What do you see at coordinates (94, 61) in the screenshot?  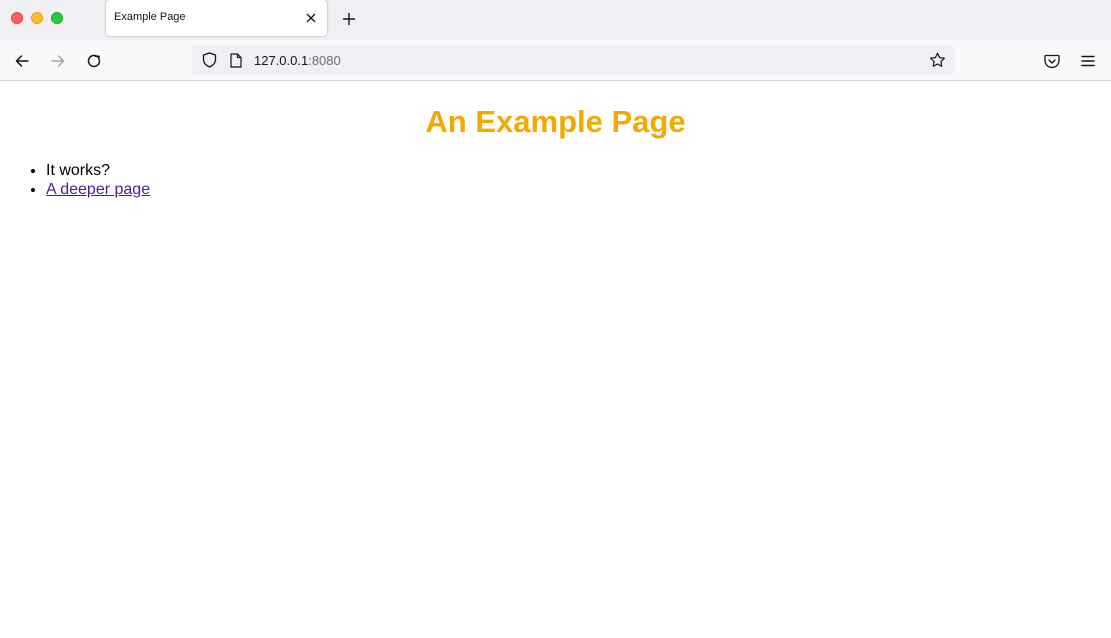 I see `reload-icon` at bounding box center [94, 61].